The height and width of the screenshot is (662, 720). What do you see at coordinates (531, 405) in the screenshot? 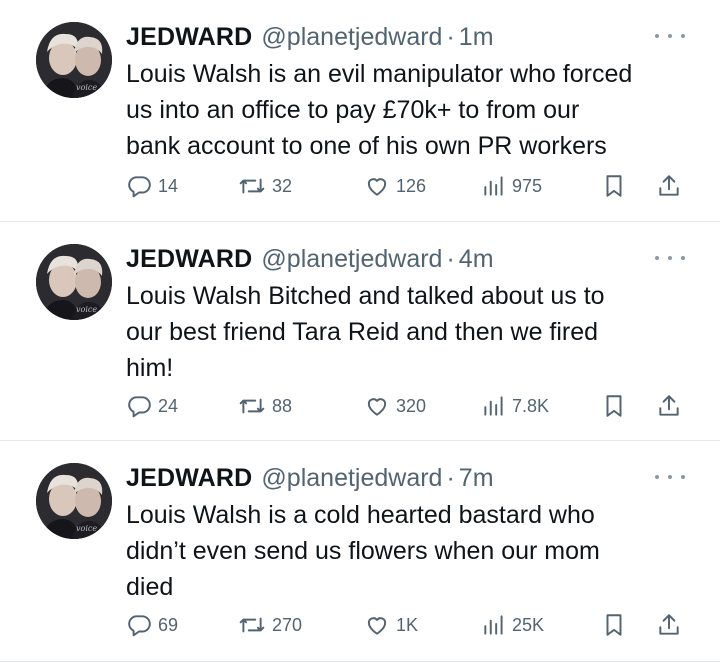
I see `view-count: 7.8K` at bounding box center [531, 405].